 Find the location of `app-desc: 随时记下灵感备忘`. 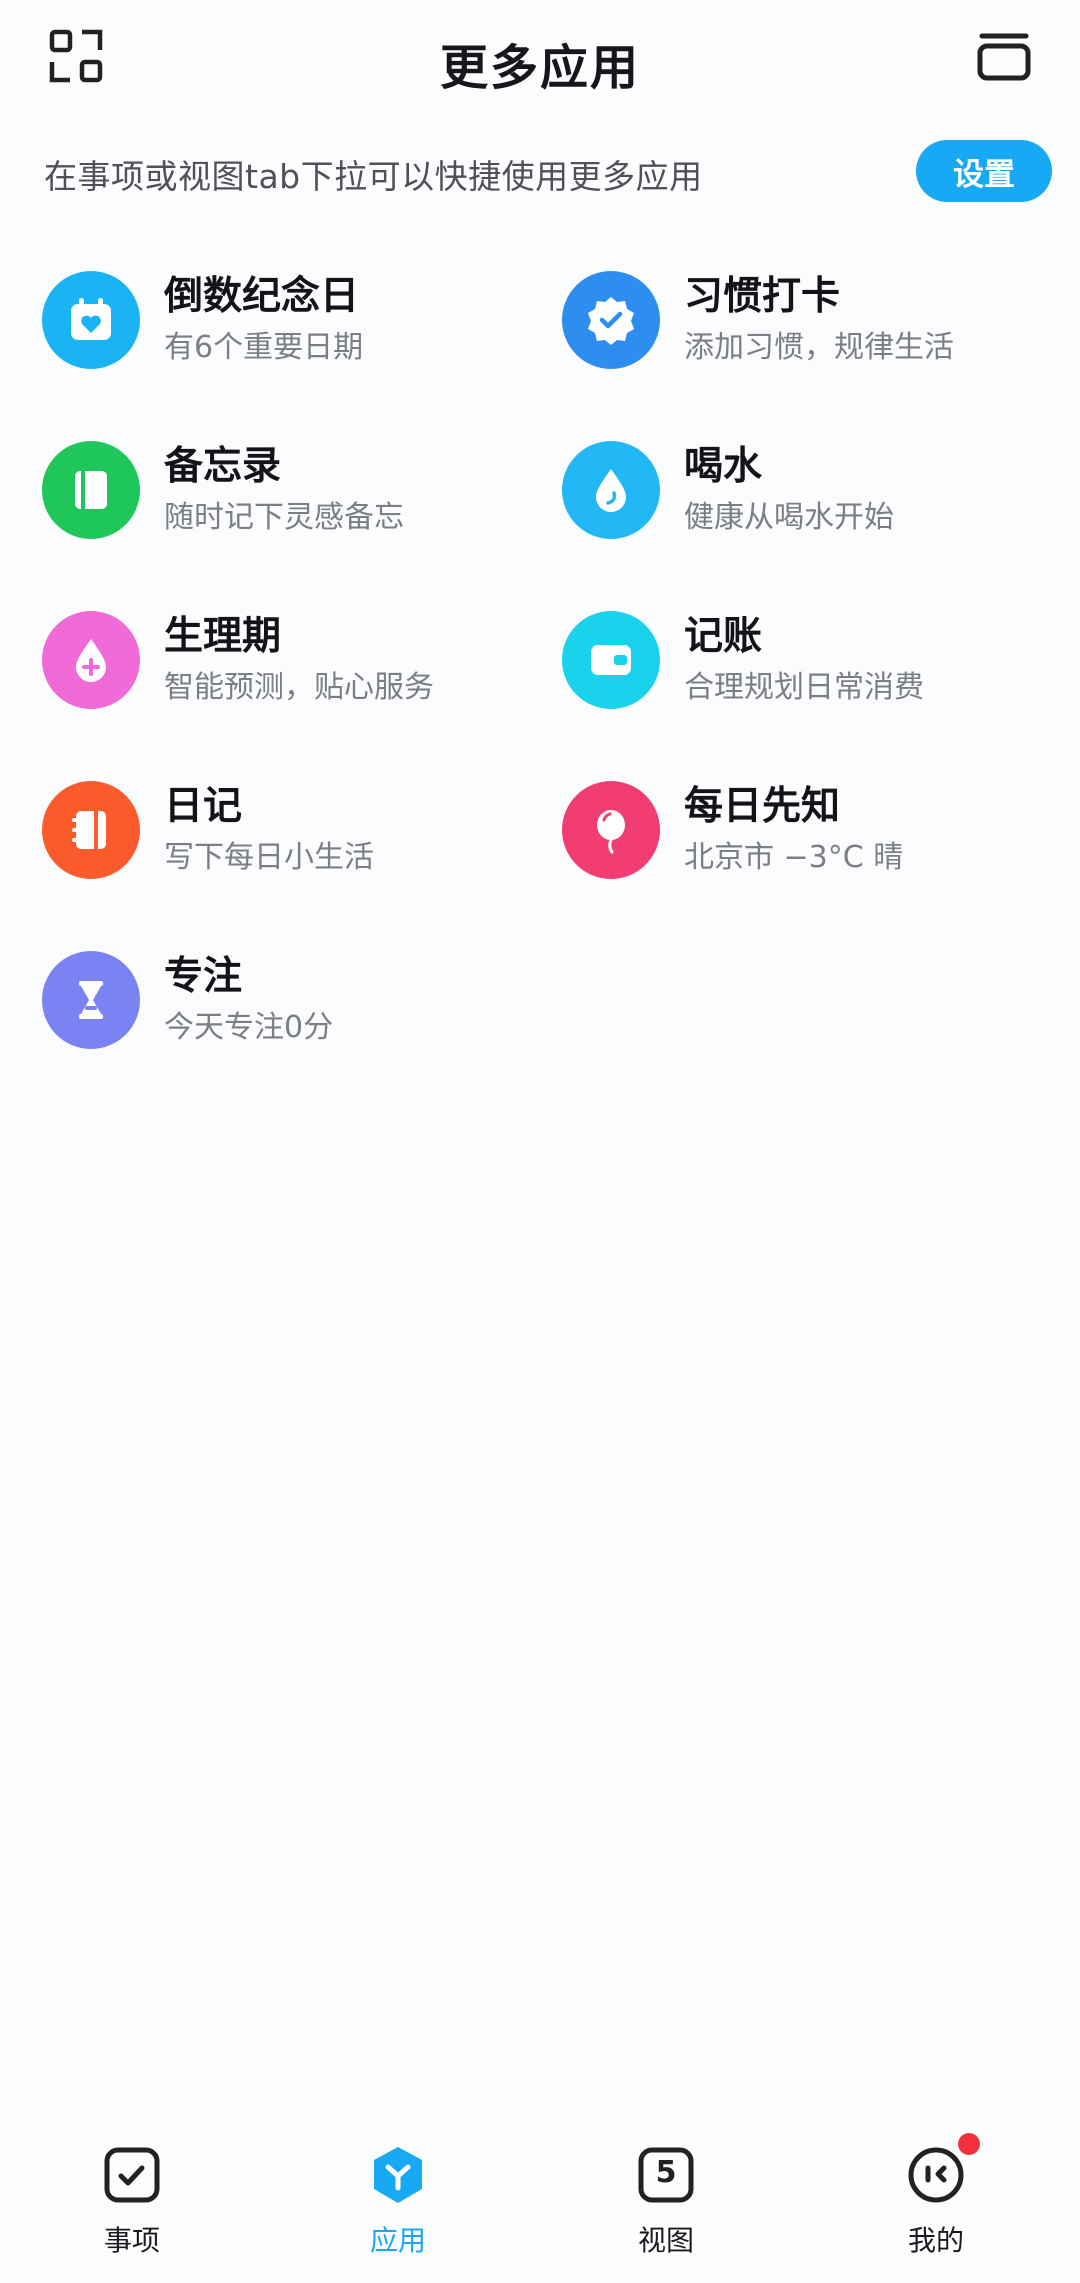

app-desc: 随时记下灵感备忘 is located at coordinates (284, 517).